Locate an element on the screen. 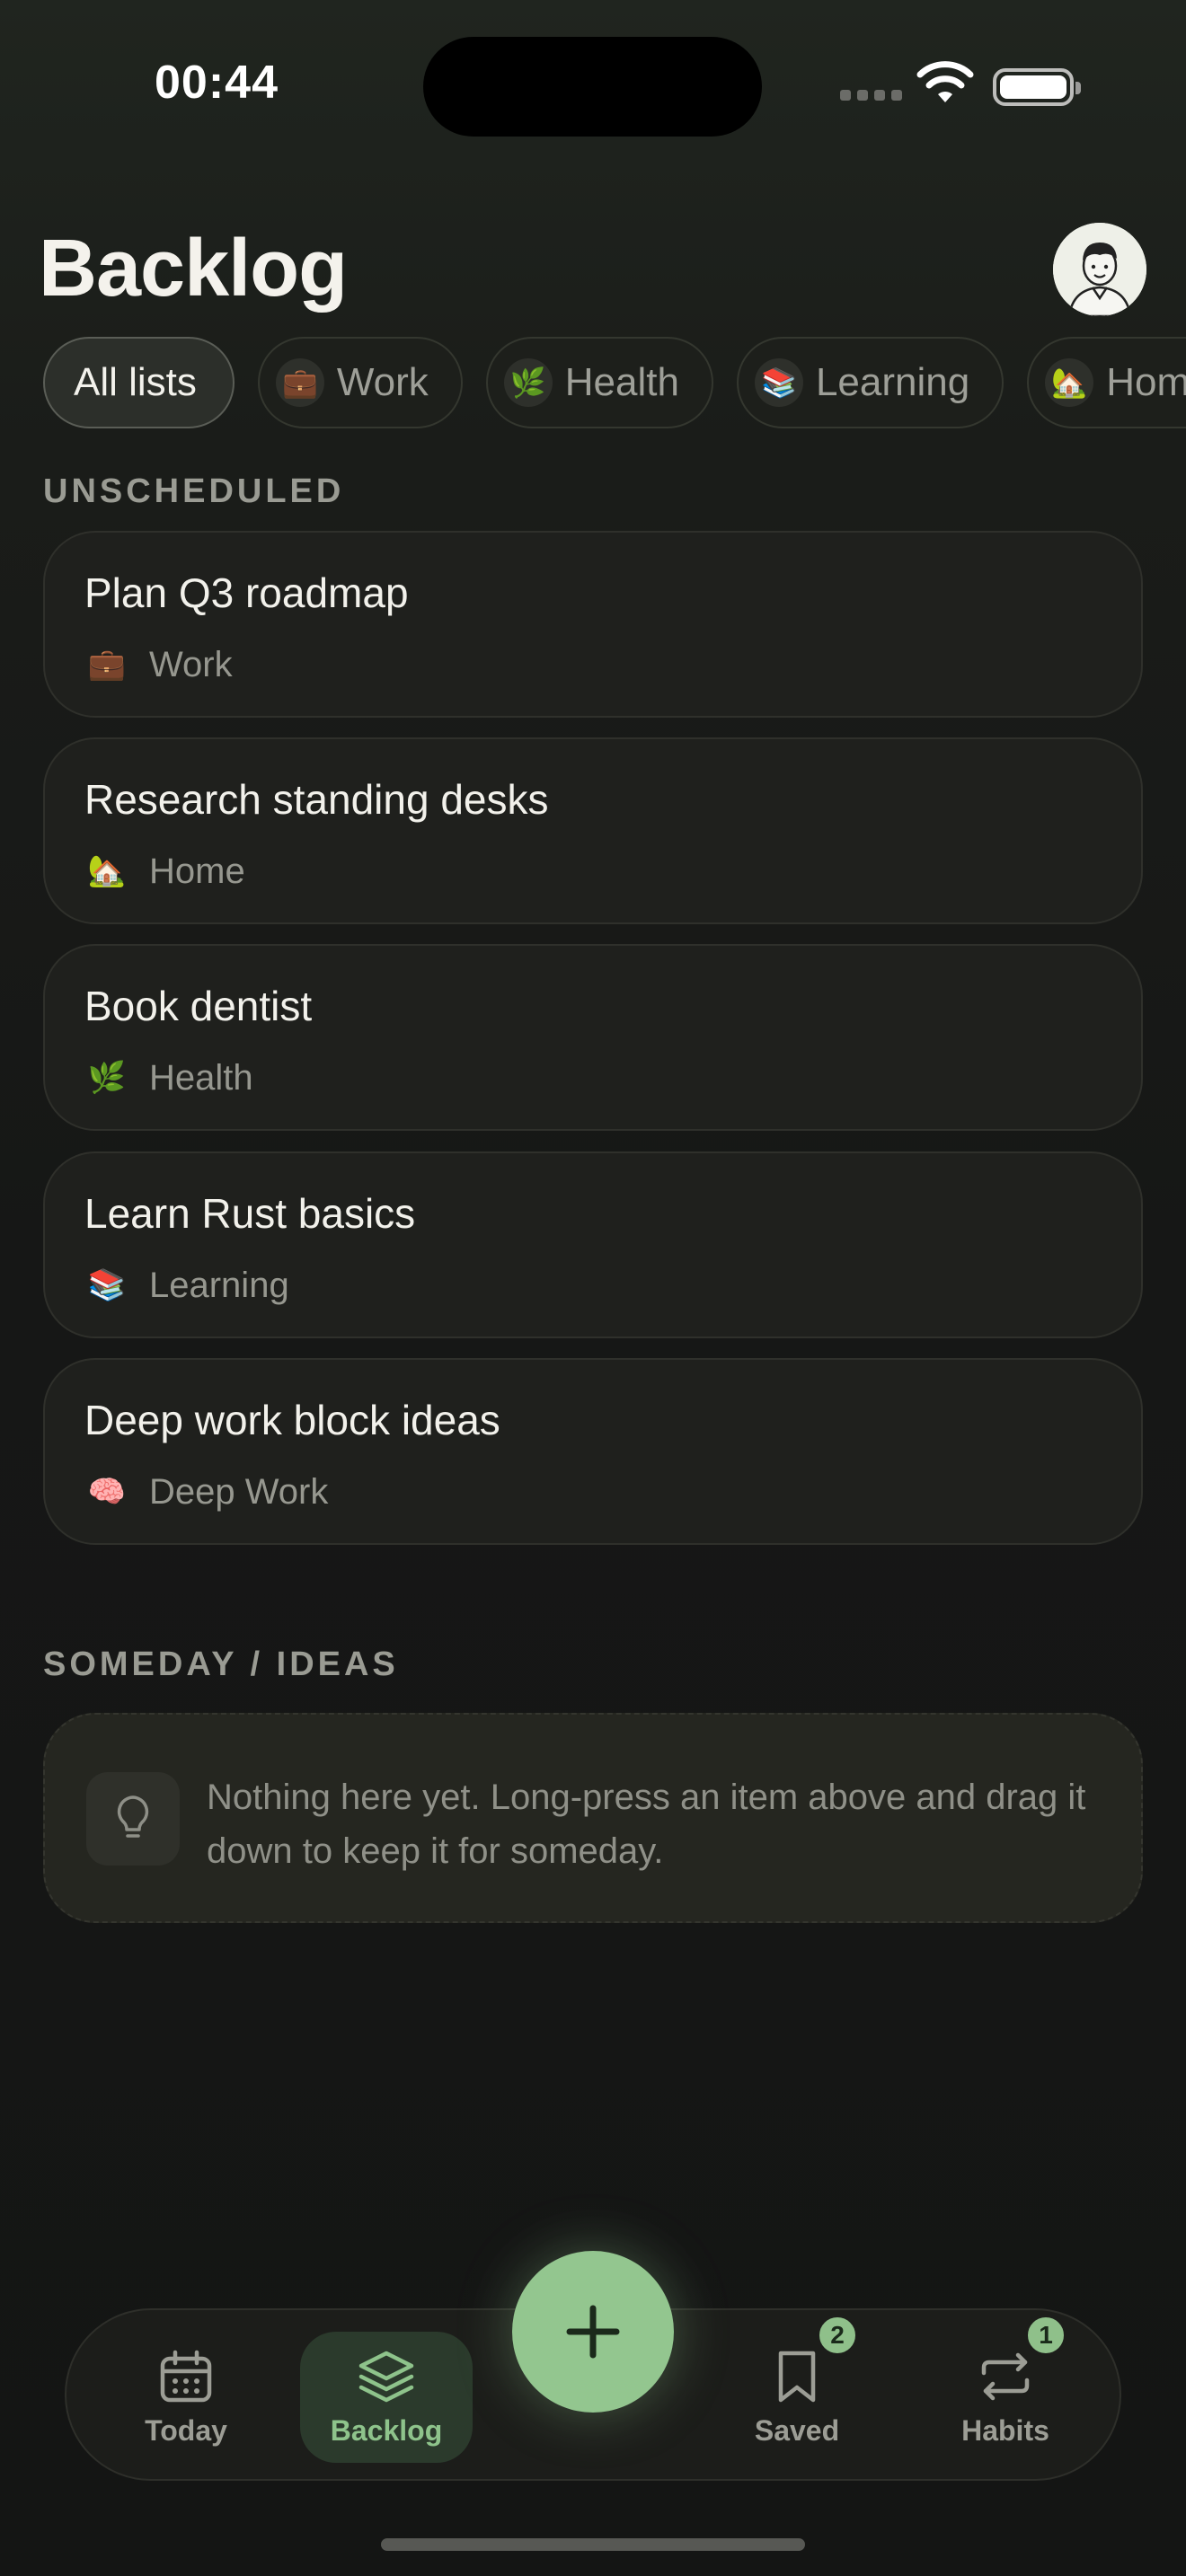 This screenshot has height=2576, width=1186. task-title: Book dentist is located at coordinates (198, 1006).